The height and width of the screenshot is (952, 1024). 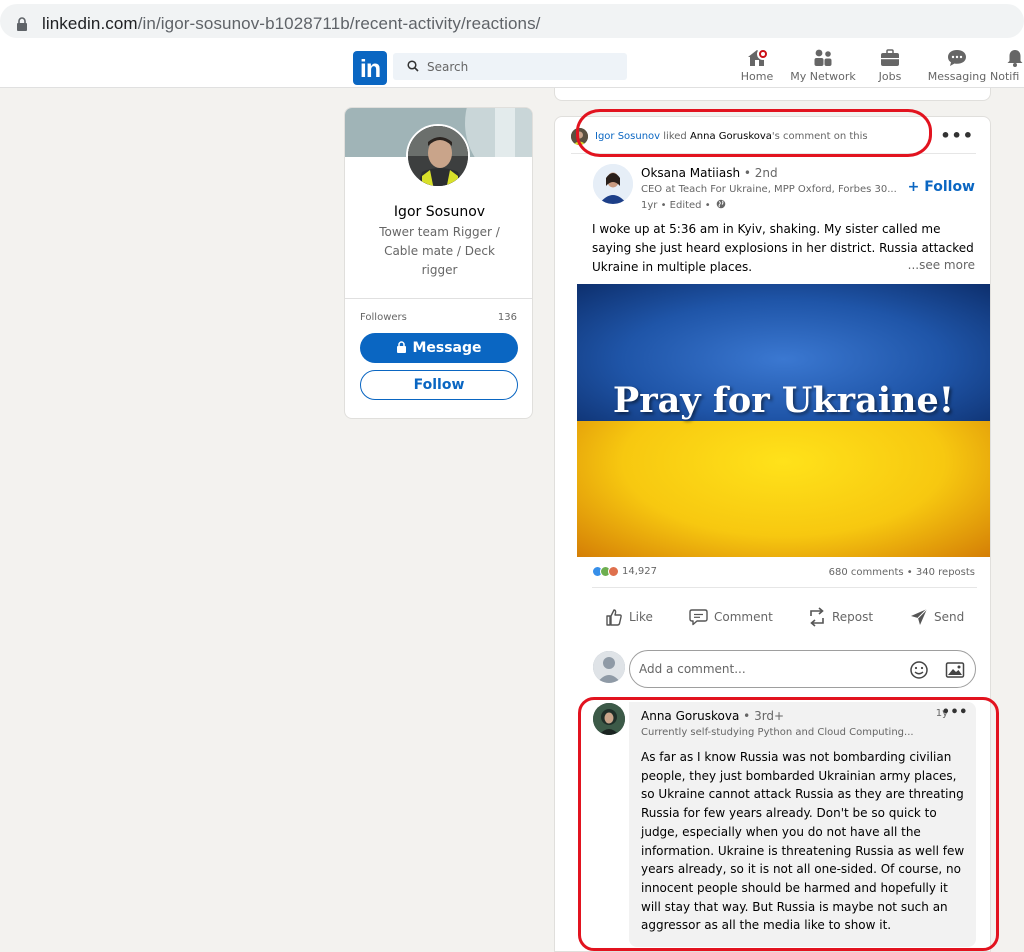 What do you see at coordinates (957, 67) in the screenshot?
I see `nav-messaging: Messaging` at bounding box center [957, 67].